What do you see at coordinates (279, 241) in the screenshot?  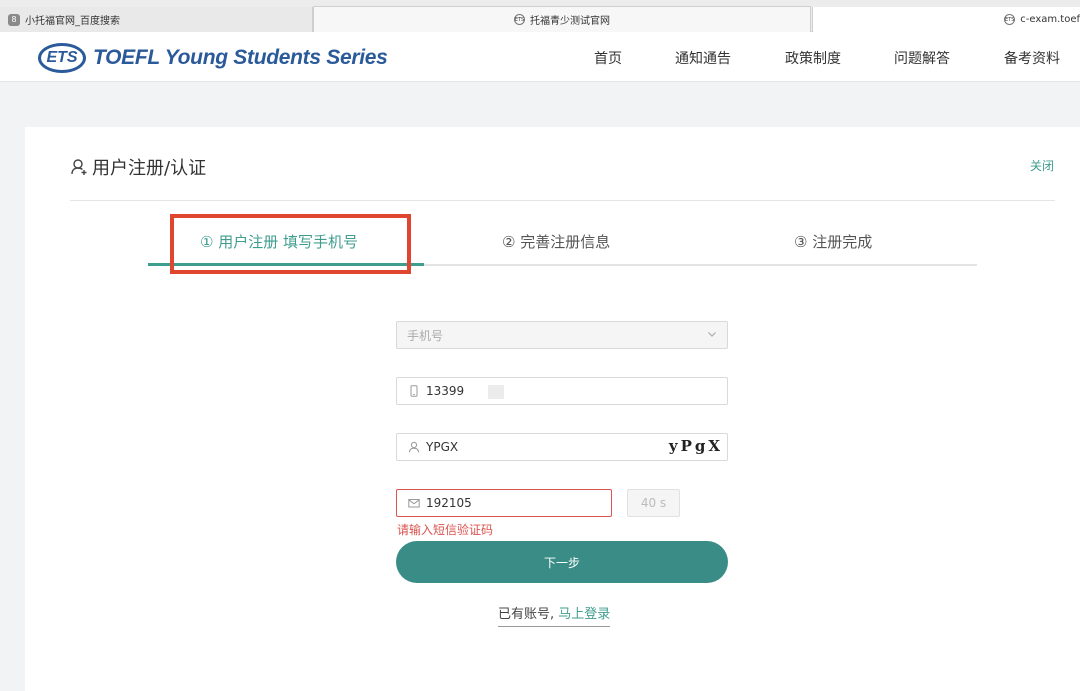 I see `step-1-phone: ① 用户注册 填写手机号` at bounding box center [279, 241].